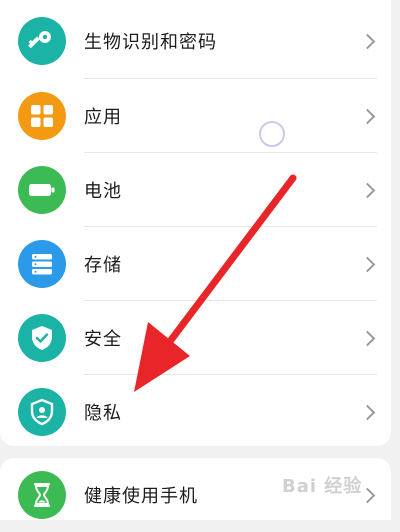 This screenshot has width=400, height=532. I want to click on watermark: Bai 经验, so click(322, 486).